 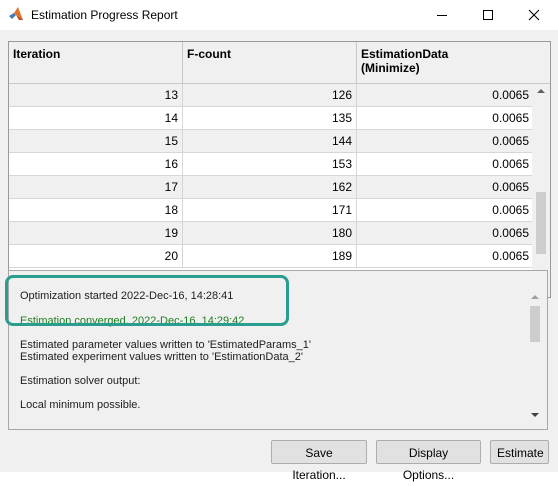 What do you see at coordinates (96, 141) in the screenshot?
I see `cell-iteration: 15` at bounding box center [96, 141].